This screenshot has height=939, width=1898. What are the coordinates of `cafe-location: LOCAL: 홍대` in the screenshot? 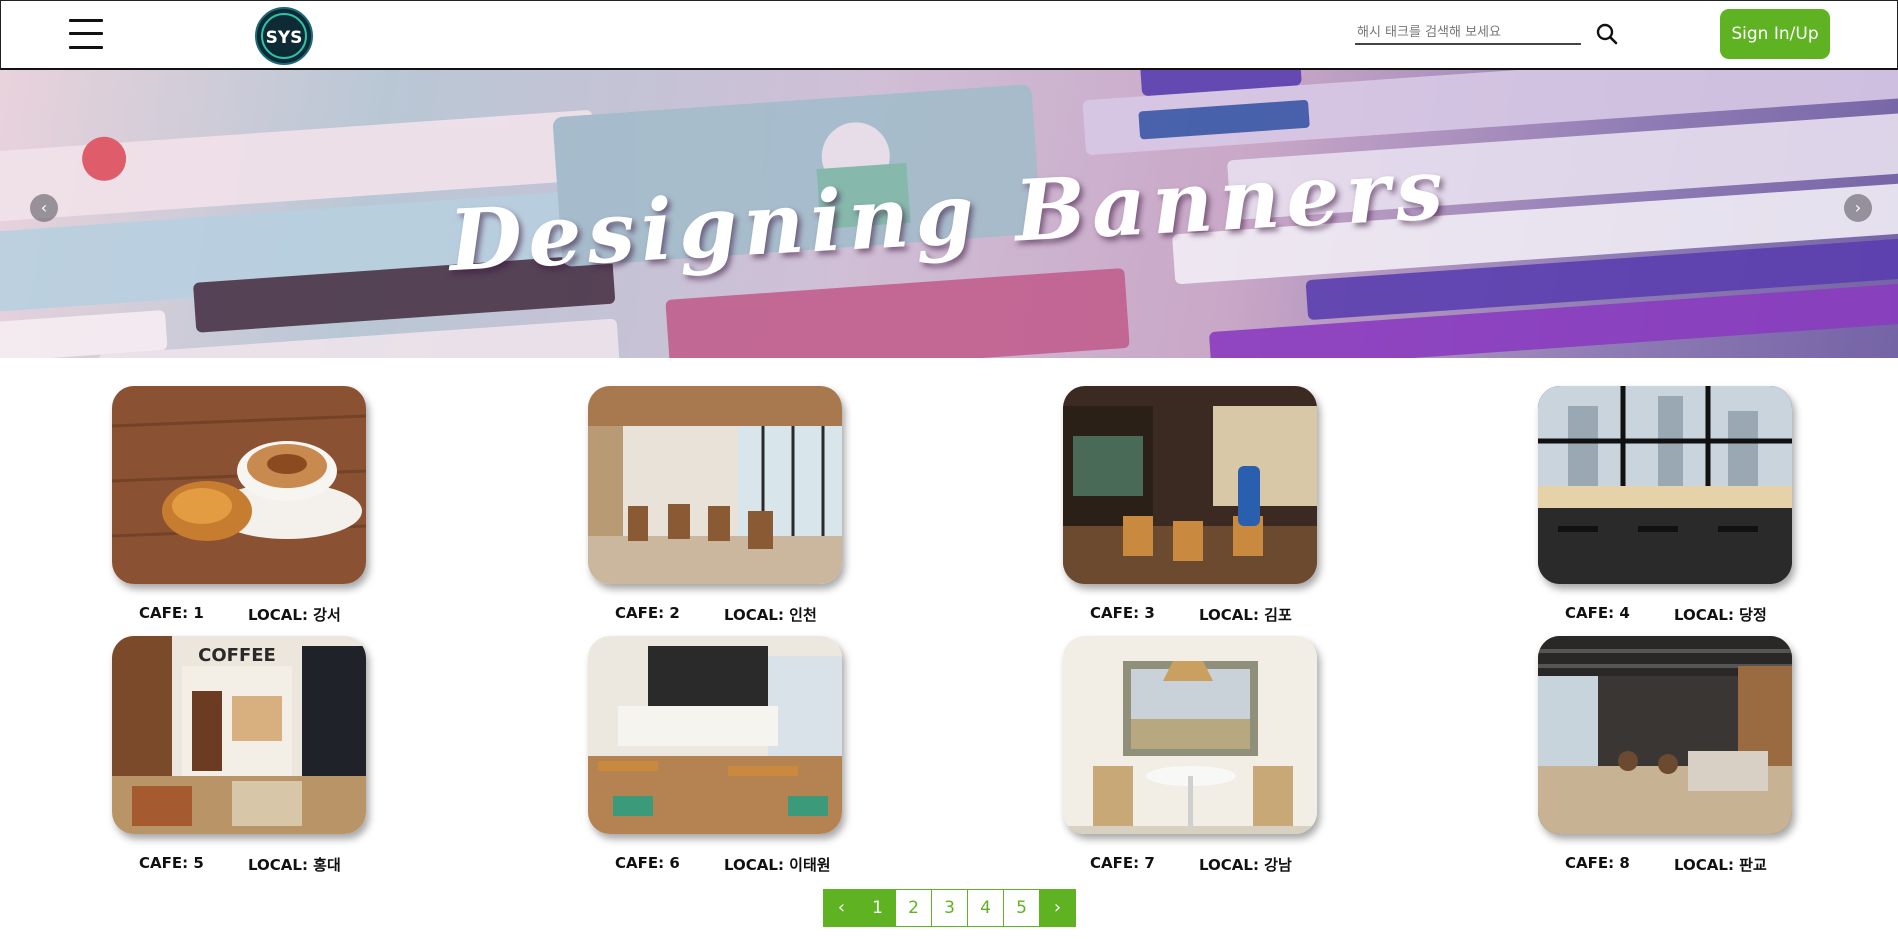 It's located at (294, 865).